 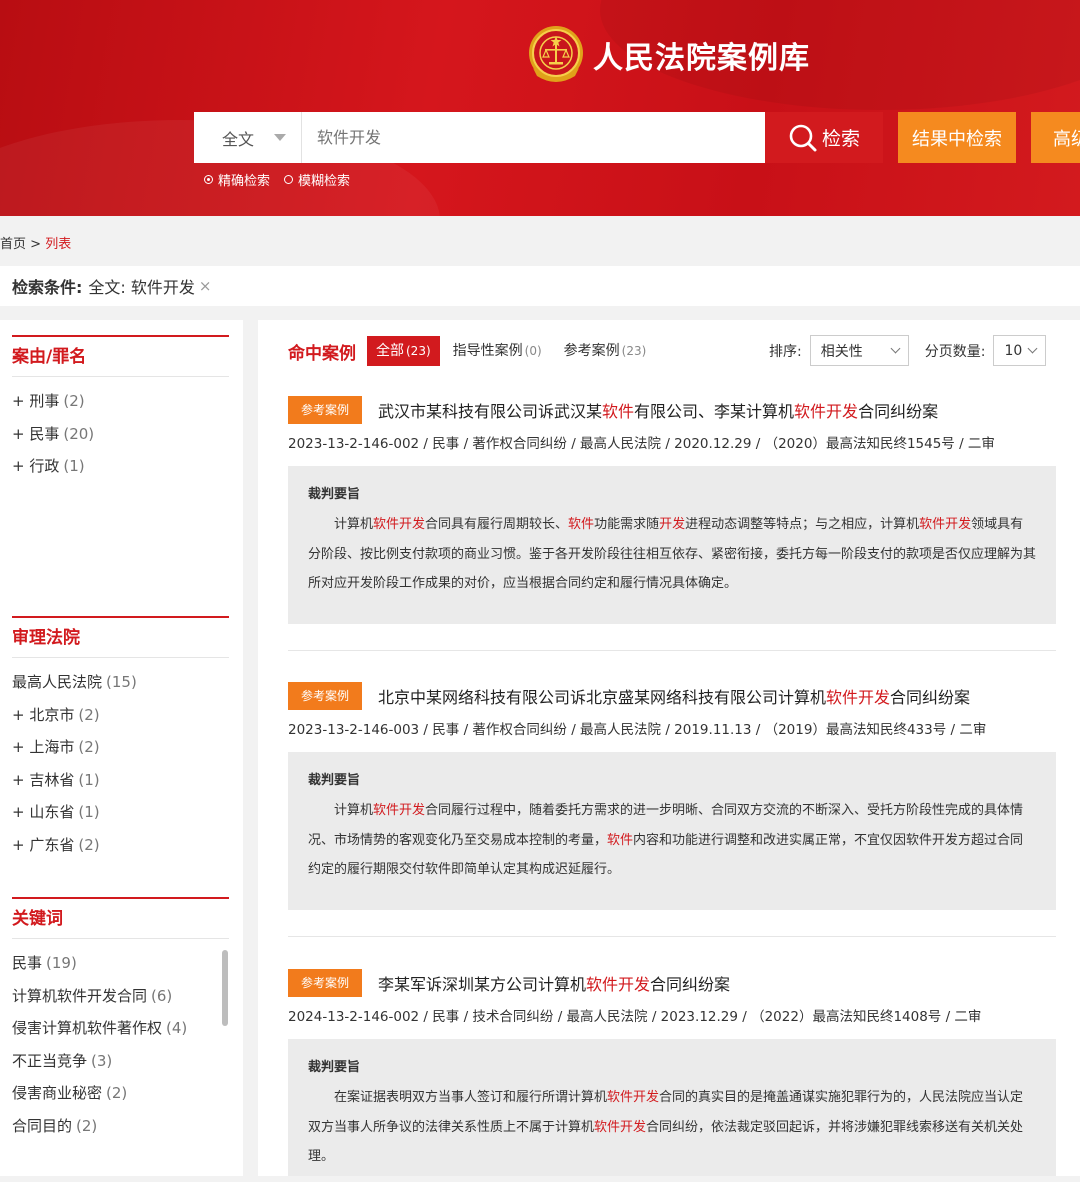 I want to click on facet-item: + 民事 (20), so click(x=120, y=434).